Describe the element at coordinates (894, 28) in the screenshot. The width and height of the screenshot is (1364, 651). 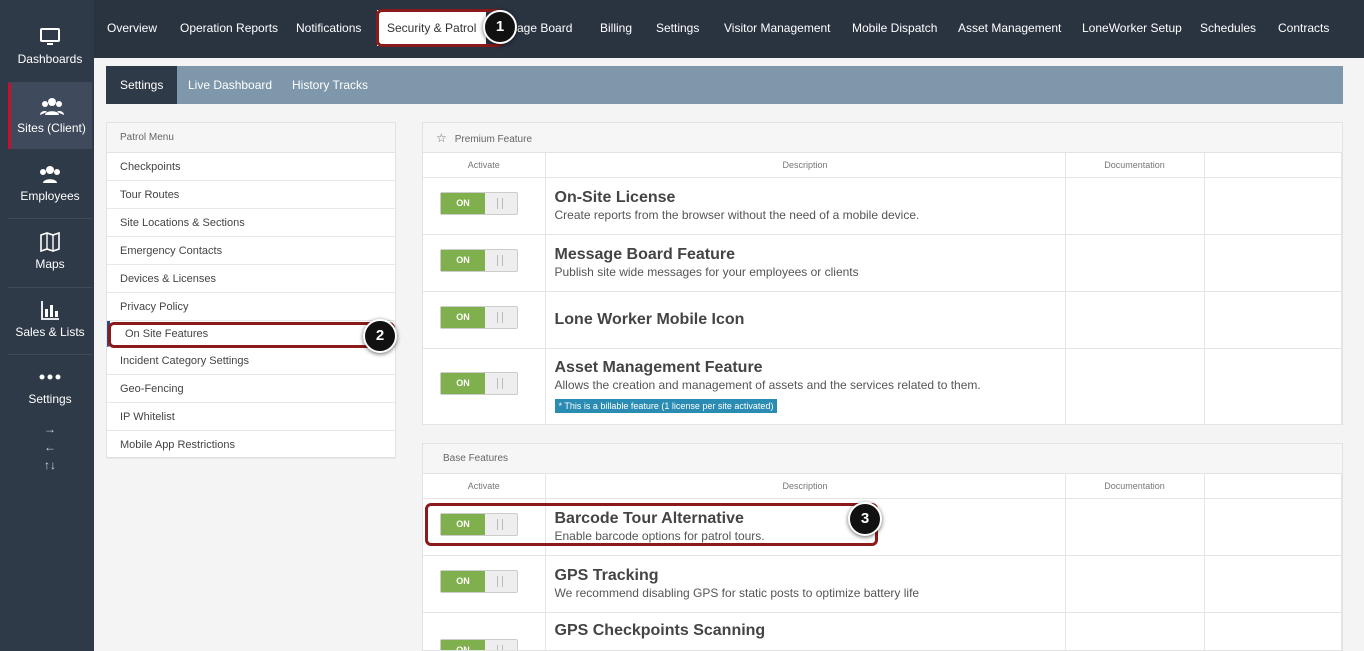
I see `tab-mobile-dispatch: Mobile Dispatch` at that location.